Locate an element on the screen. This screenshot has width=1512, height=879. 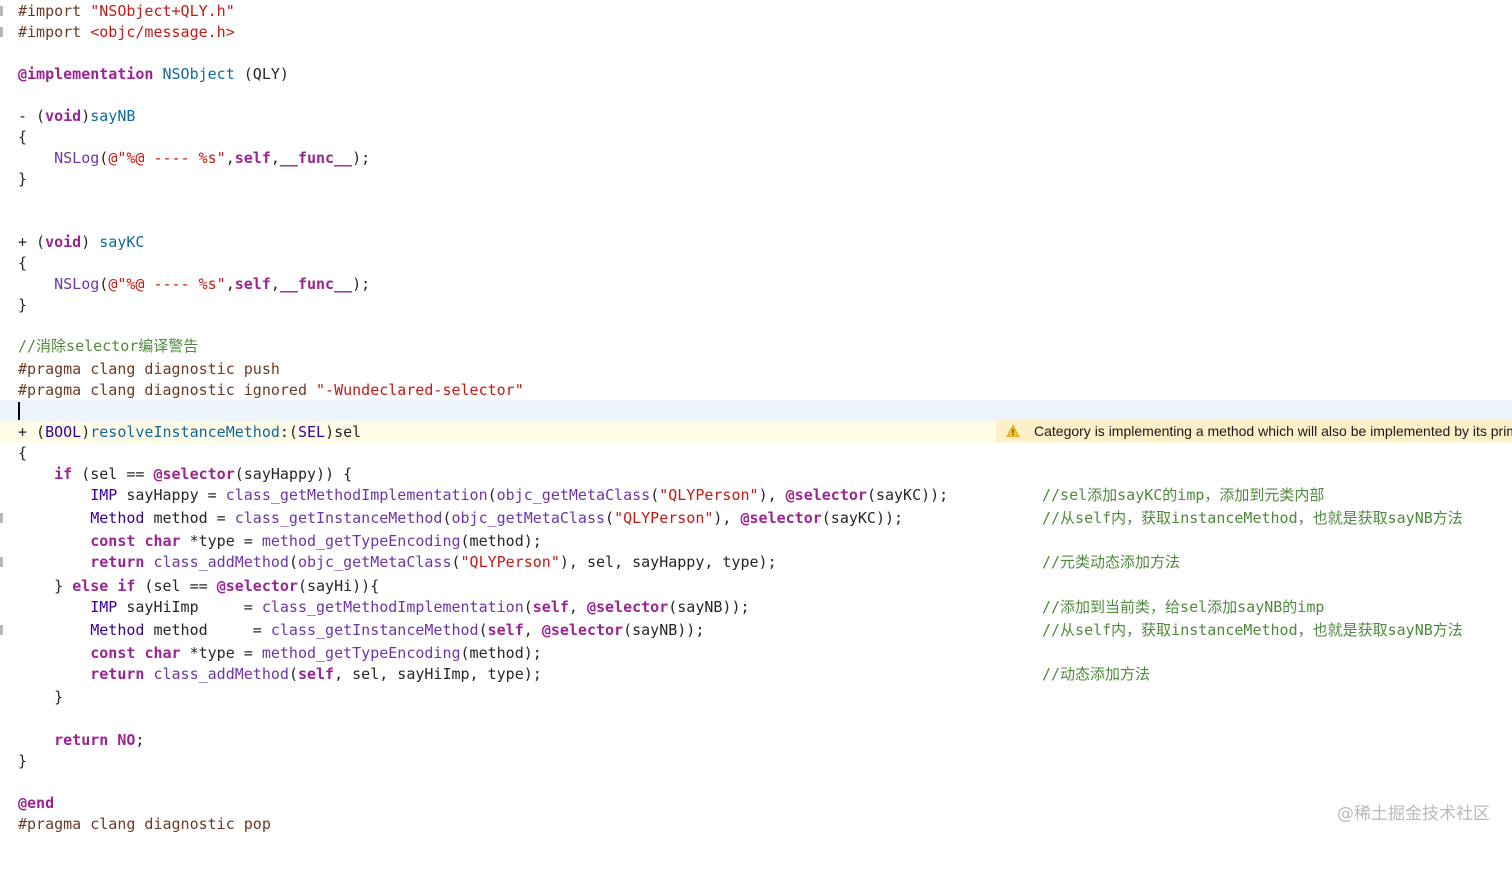
code-token: (method); is located at coordinates (501, 653).